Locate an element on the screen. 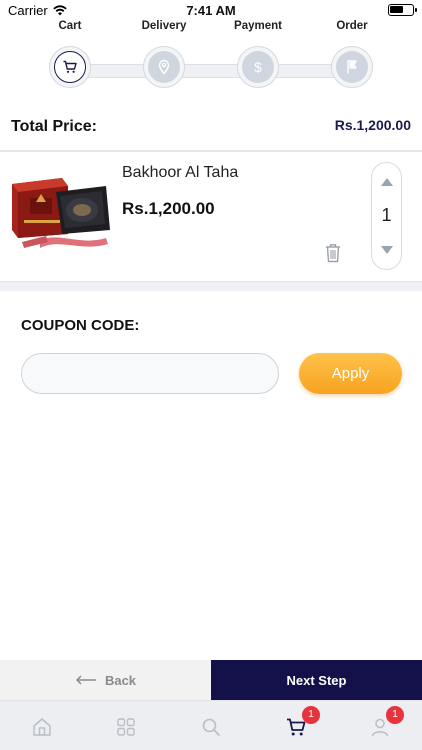 This screenshot has height=750, width=422. quantity-increase-button is located at coordinates (386, 182).